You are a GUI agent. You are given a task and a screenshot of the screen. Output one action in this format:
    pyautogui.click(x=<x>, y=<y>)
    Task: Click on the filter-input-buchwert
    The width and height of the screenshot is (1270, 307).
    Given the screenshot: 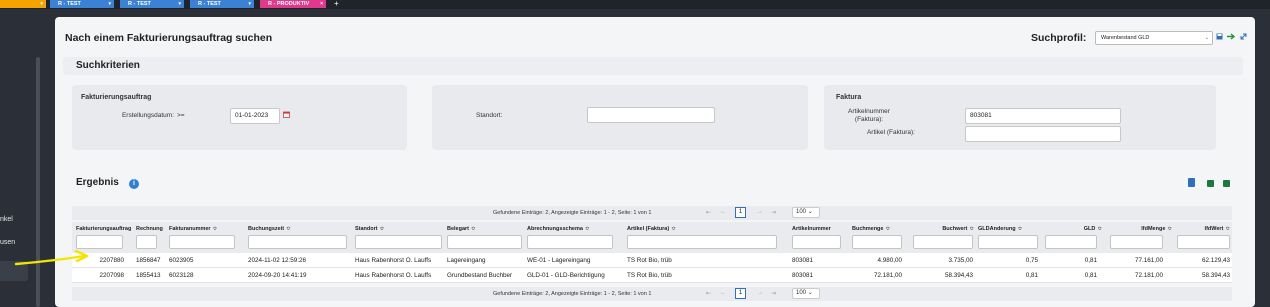 What is the action you would take?
    pyautogui.click(x=943, y=242)
    